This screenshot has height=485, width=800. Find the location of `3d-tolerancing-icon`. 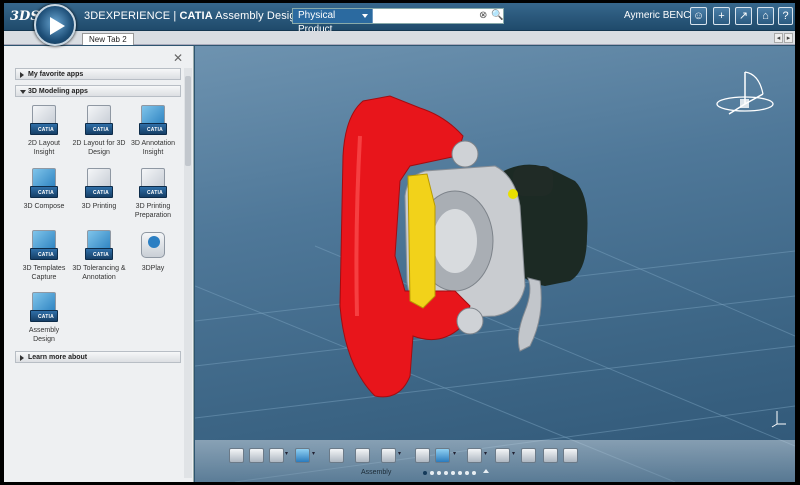

3d-tolerancing-icon is located at coordinates (99, 240).